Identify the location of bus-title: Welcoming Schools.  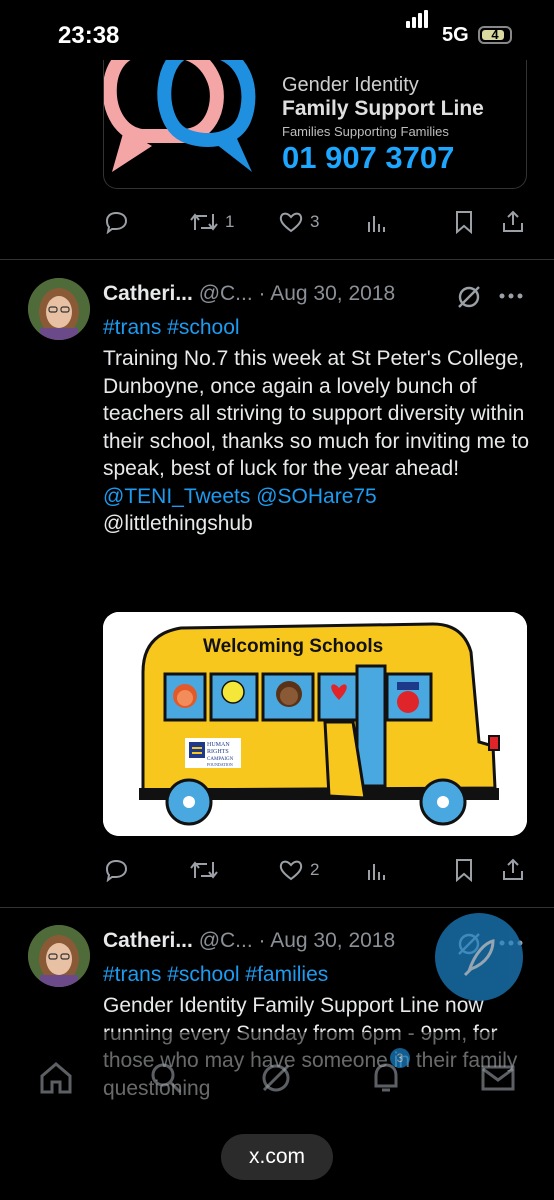
(293, 646).